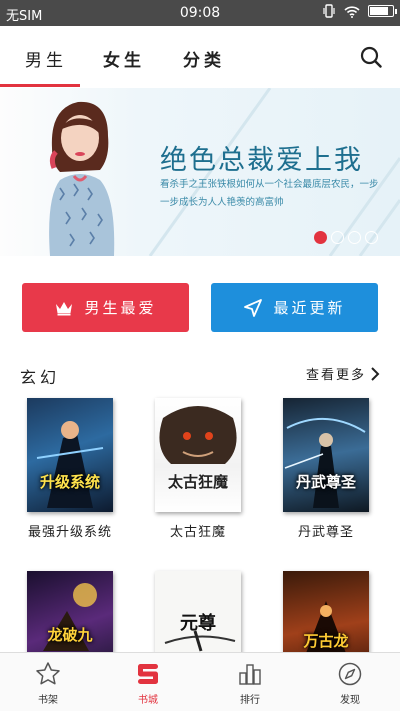 Image resolution: width=400 pixels, height=711 pixels. What do you see at coordinates (148, 674) in the screenshot?
I see `bookstore-icon` at bounding box center [148, 674].